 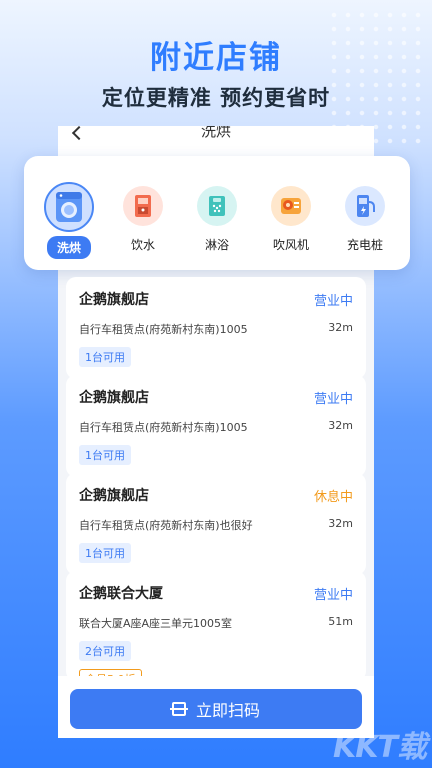 What do you see at coordinates (121, 594) in the screenshot?
I see `store-name: 企鹅联合大厦` at bounding box center [121, 594].